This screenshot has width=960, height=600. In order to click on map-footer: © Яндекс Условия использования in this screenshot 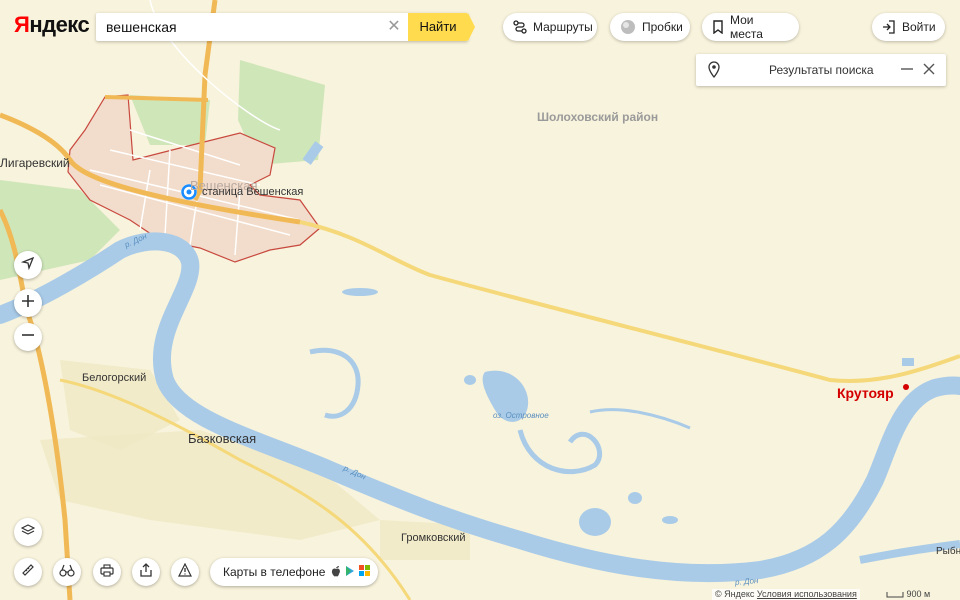, I will do `click(786, 594)`.